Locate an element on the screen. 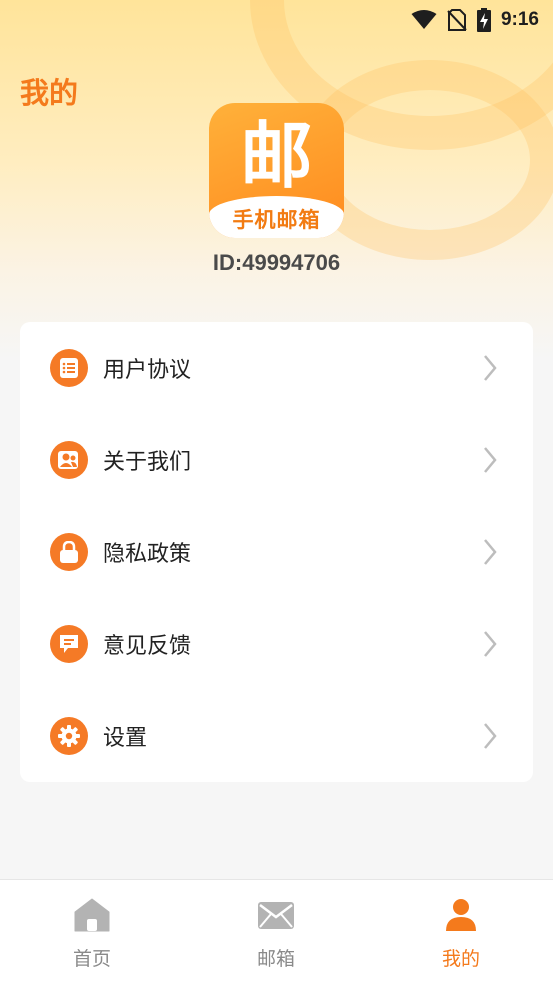 The image size is (553, 983). logo-text: 手机邮箱 is located at coordinates (276, 220).